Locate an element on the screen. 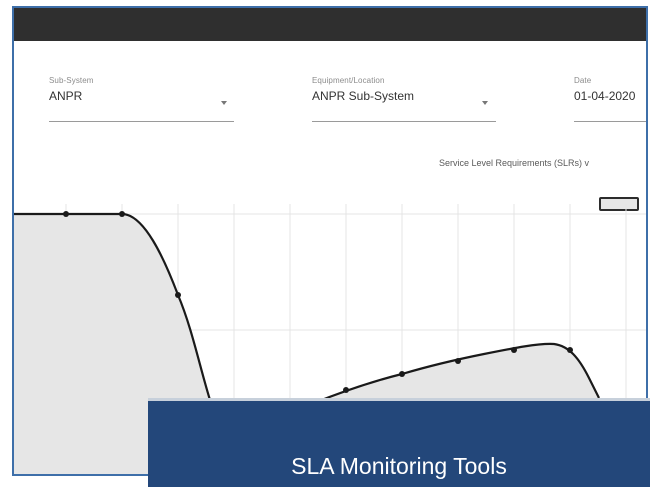 Image resolution: width=650 pixels, height=487 pixels. chart-area-right is located at coordinates (456, 373).